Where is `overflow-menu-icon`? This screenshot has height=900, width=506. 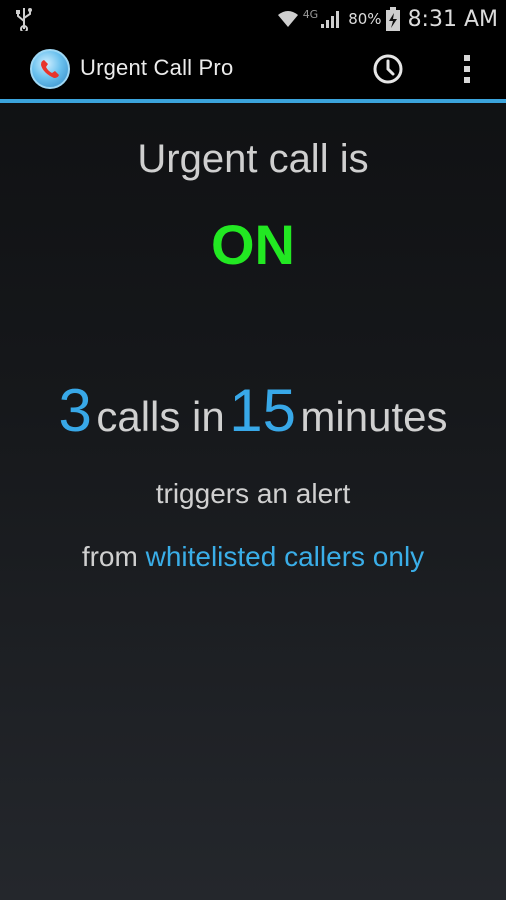
overflow-menu-icon is located at coordinates (467, 69).